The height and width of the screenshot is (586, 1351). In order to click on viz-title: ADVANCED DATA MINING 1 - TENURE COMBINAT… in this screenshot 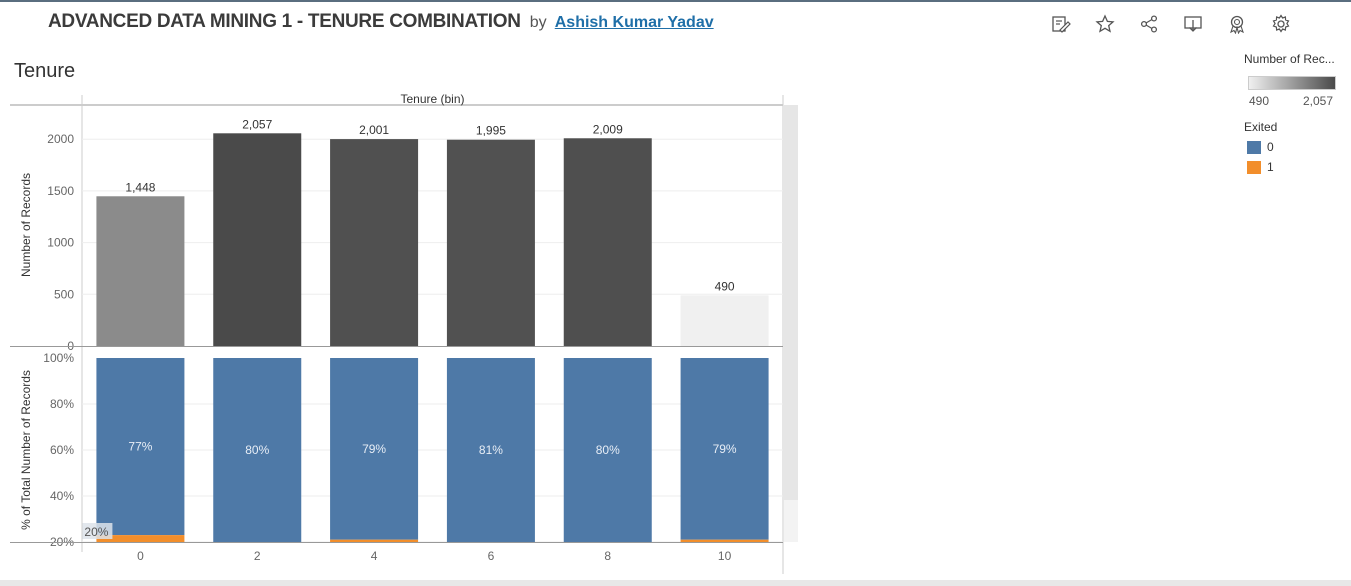, I will do `click(284, 21)`.